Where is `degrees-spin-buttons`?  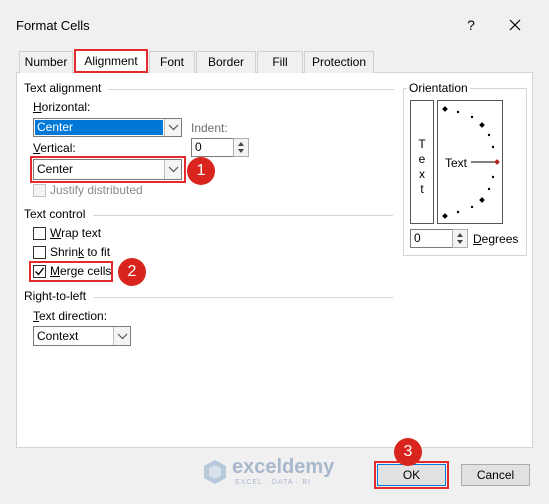 degrees-spin-buttons is located at coordinates (460, 238).